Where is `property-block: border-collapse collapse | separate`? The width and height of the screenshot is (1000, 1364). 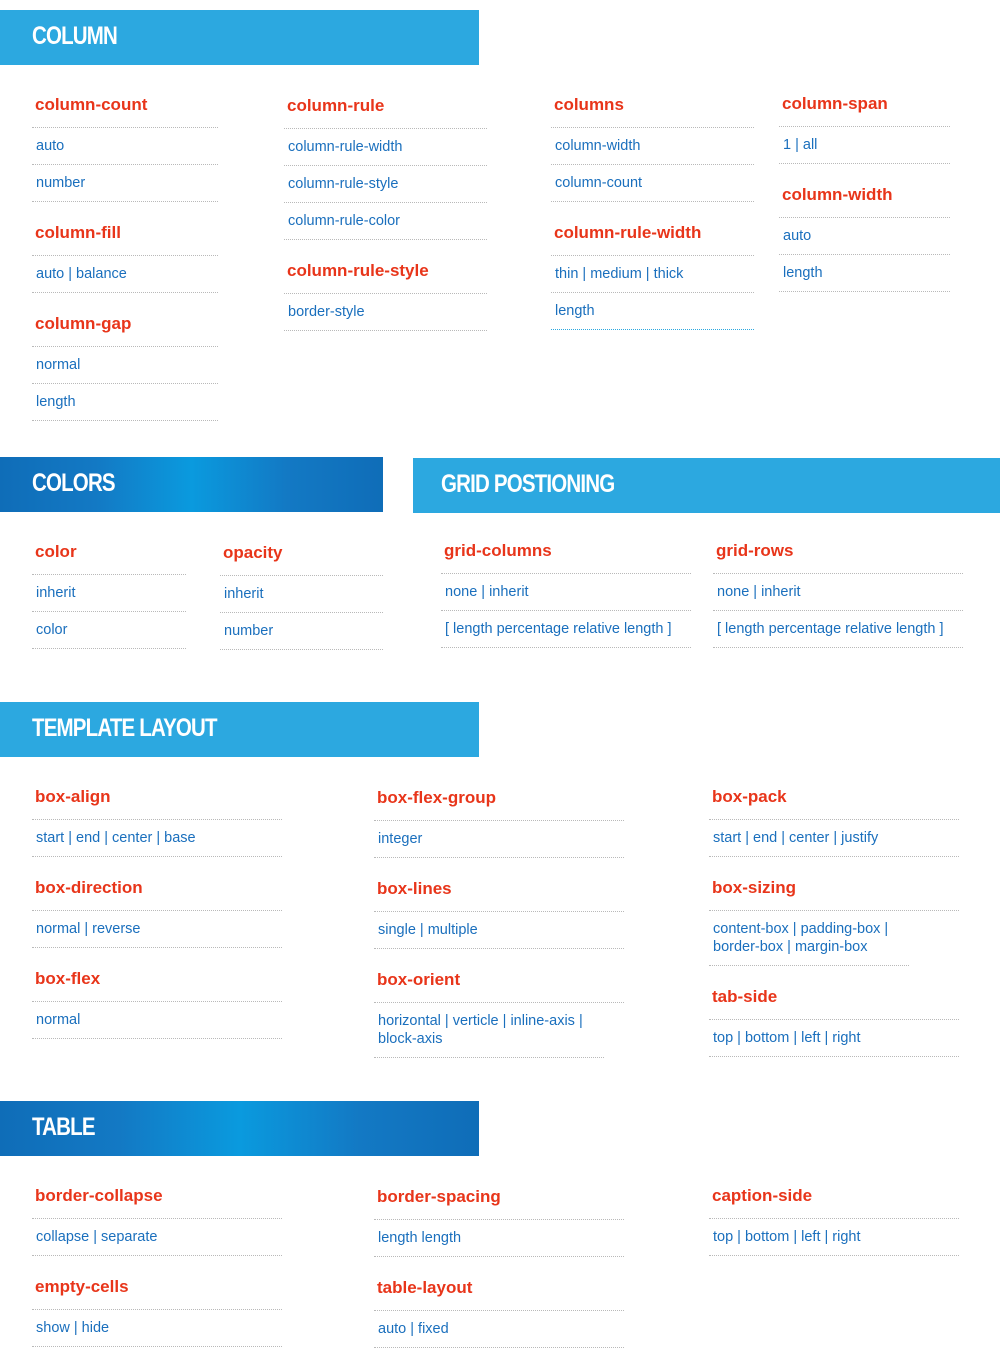
property-block: border-collapse collapse | separate is located at coordinates (157, 1218).